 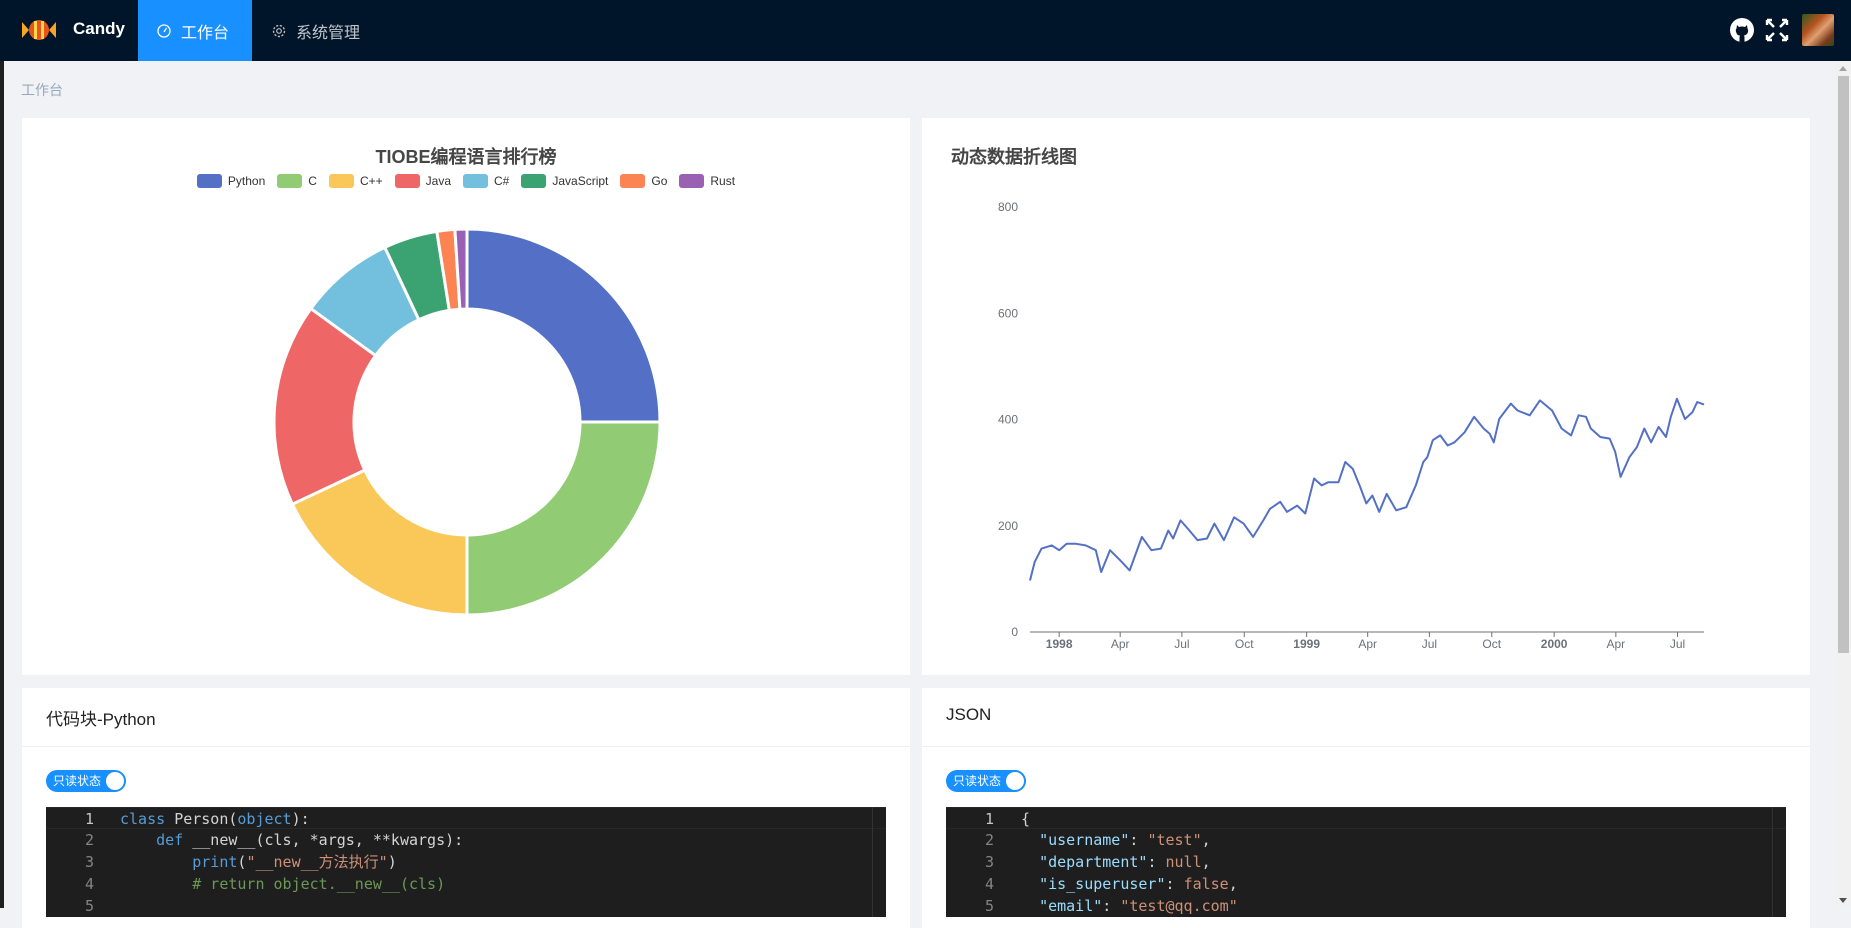 What do you see at coordinates (1843, 900) in the screenshot?
I see `scroll-down-arrow` at bounding box center [1843, 900].